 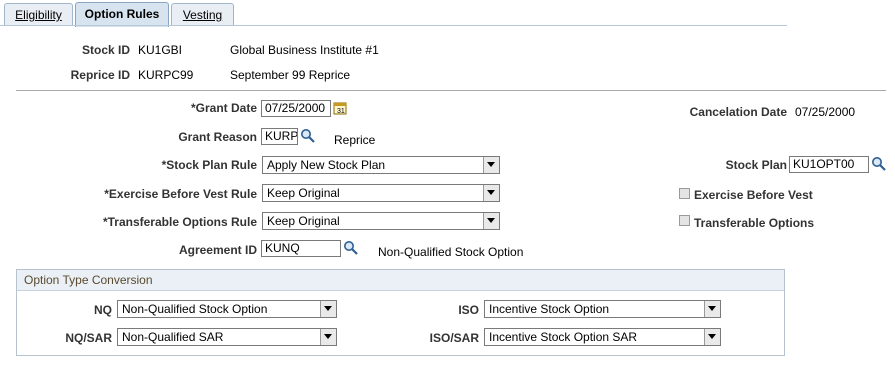 What do you see at coordinates (451, 252) in the screenshot?
I see `agreement-id-description: Non-Qualified Stock Option` at bounding box center [451, 252].